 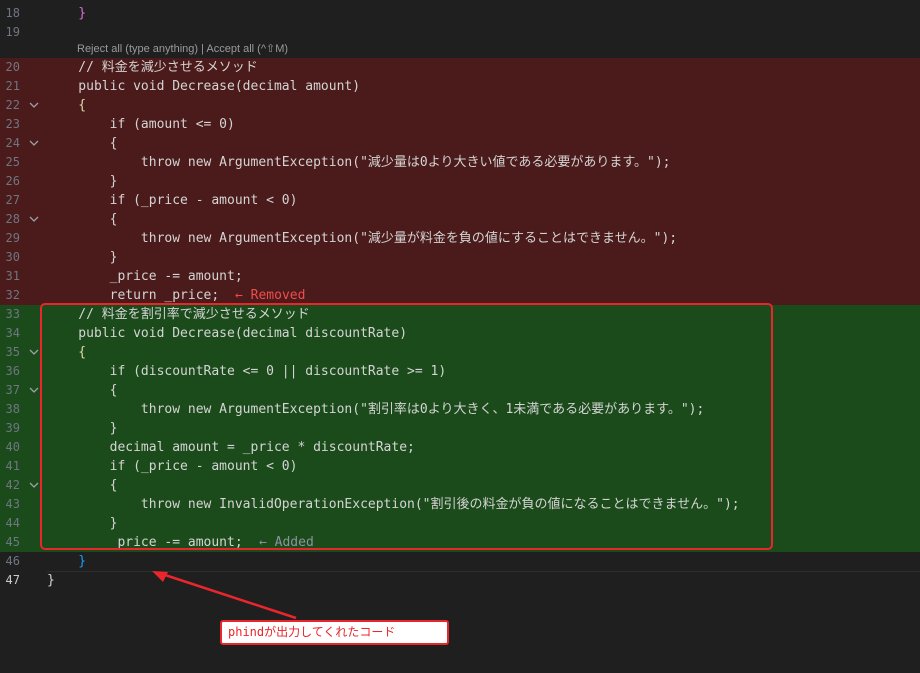 I want to click on arrow-head, so click(x=160, y=576).